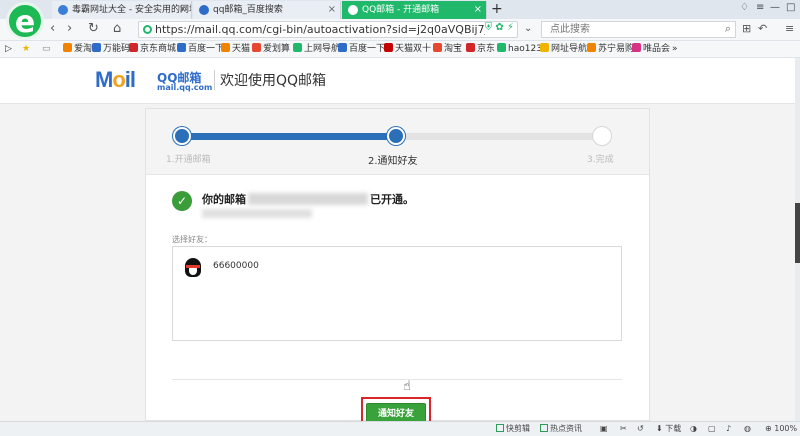 The width and height of the screenshot is (800, 436). What do you see at coordinates (760, 7) in the screenshot?
I see `menu-icon: ≡` at bounding box center [760, 7].